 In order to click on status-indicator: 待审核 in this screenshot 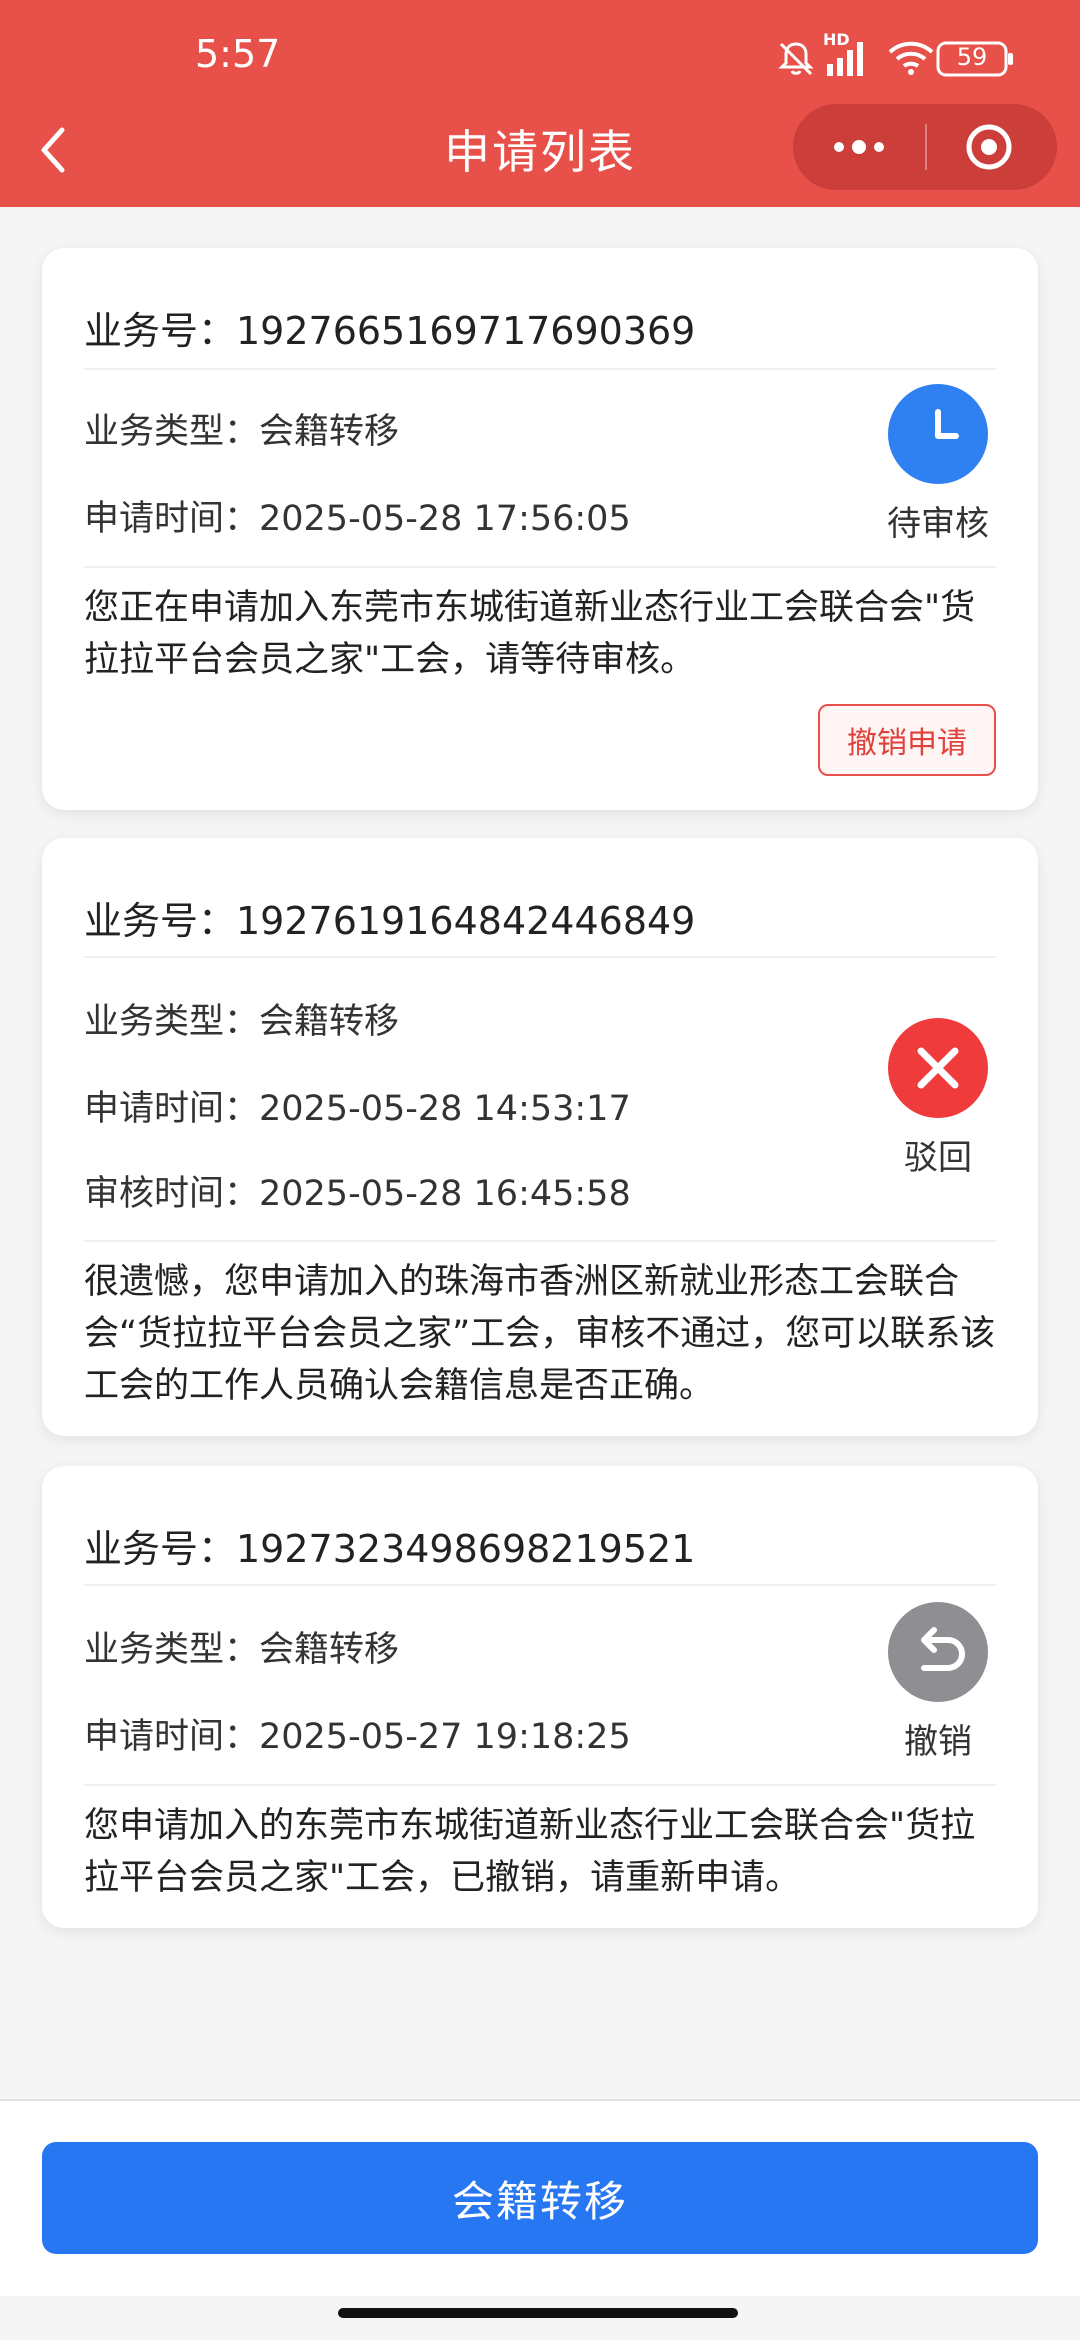, I will do `click(938, 464)`.